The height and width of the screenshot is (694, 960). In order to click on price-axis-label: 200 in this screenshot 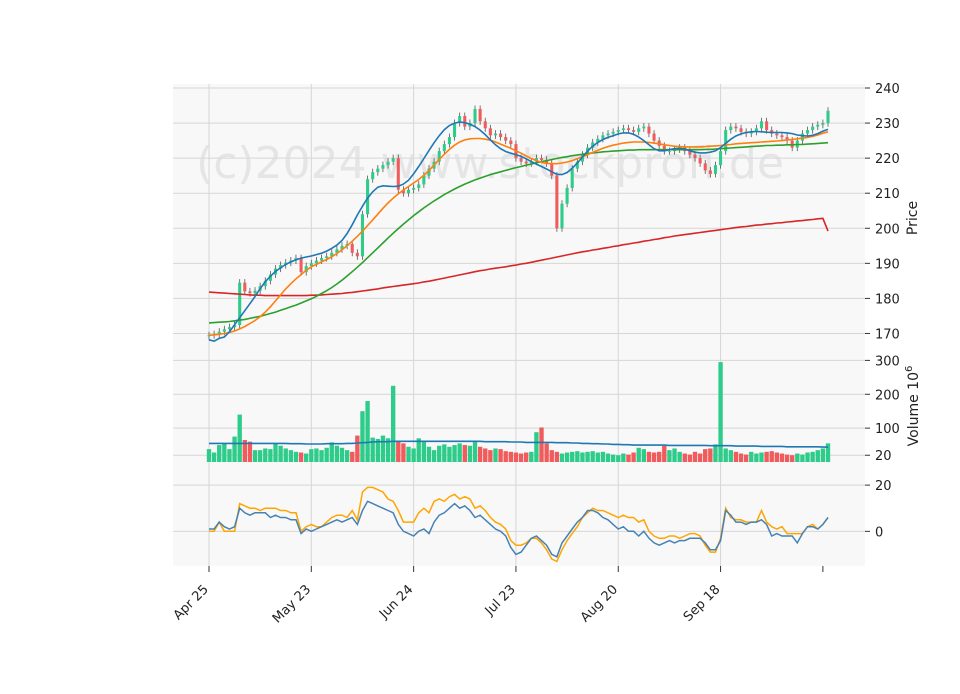, I will do `click(887, 229)`.